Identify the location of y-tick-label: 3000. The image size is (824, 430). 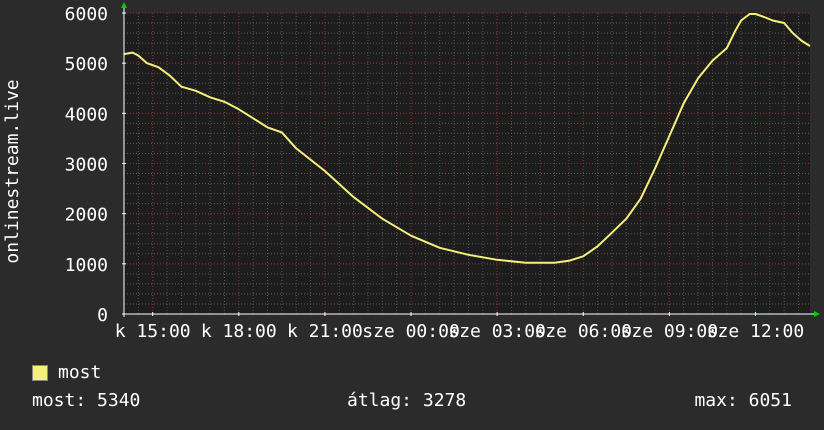
(86, 165).